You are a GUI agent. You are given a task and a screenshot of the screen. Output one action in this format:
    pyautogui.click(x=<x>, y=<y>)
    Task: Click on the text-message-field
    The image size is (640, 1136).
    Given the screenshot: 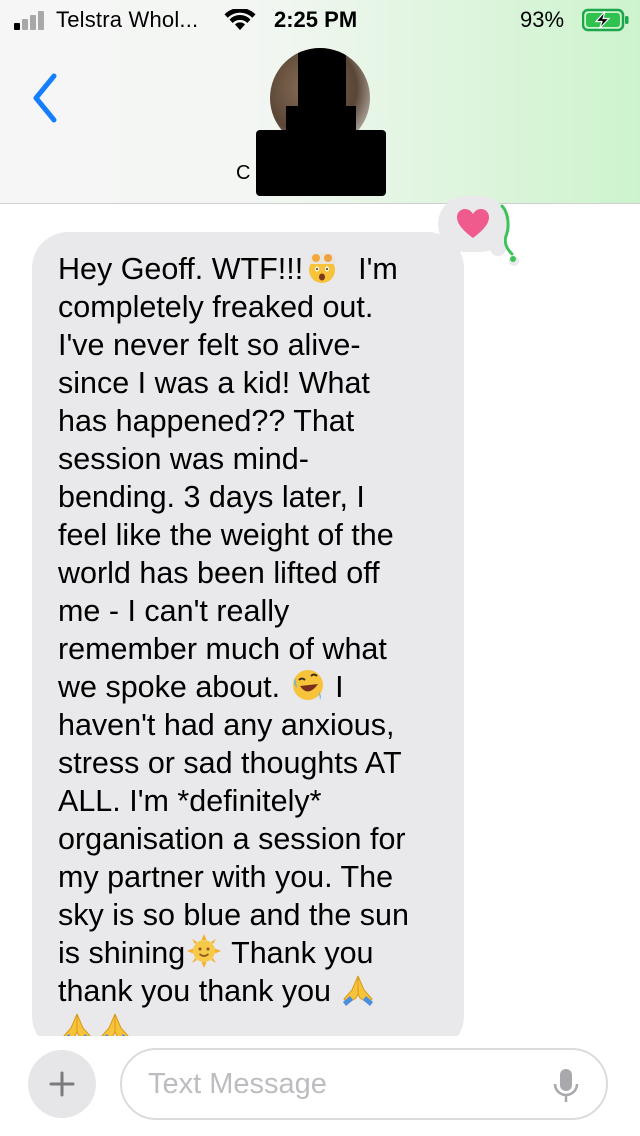 What is the action you would take?
    pyautogui.click(x=364, y=1084)
    